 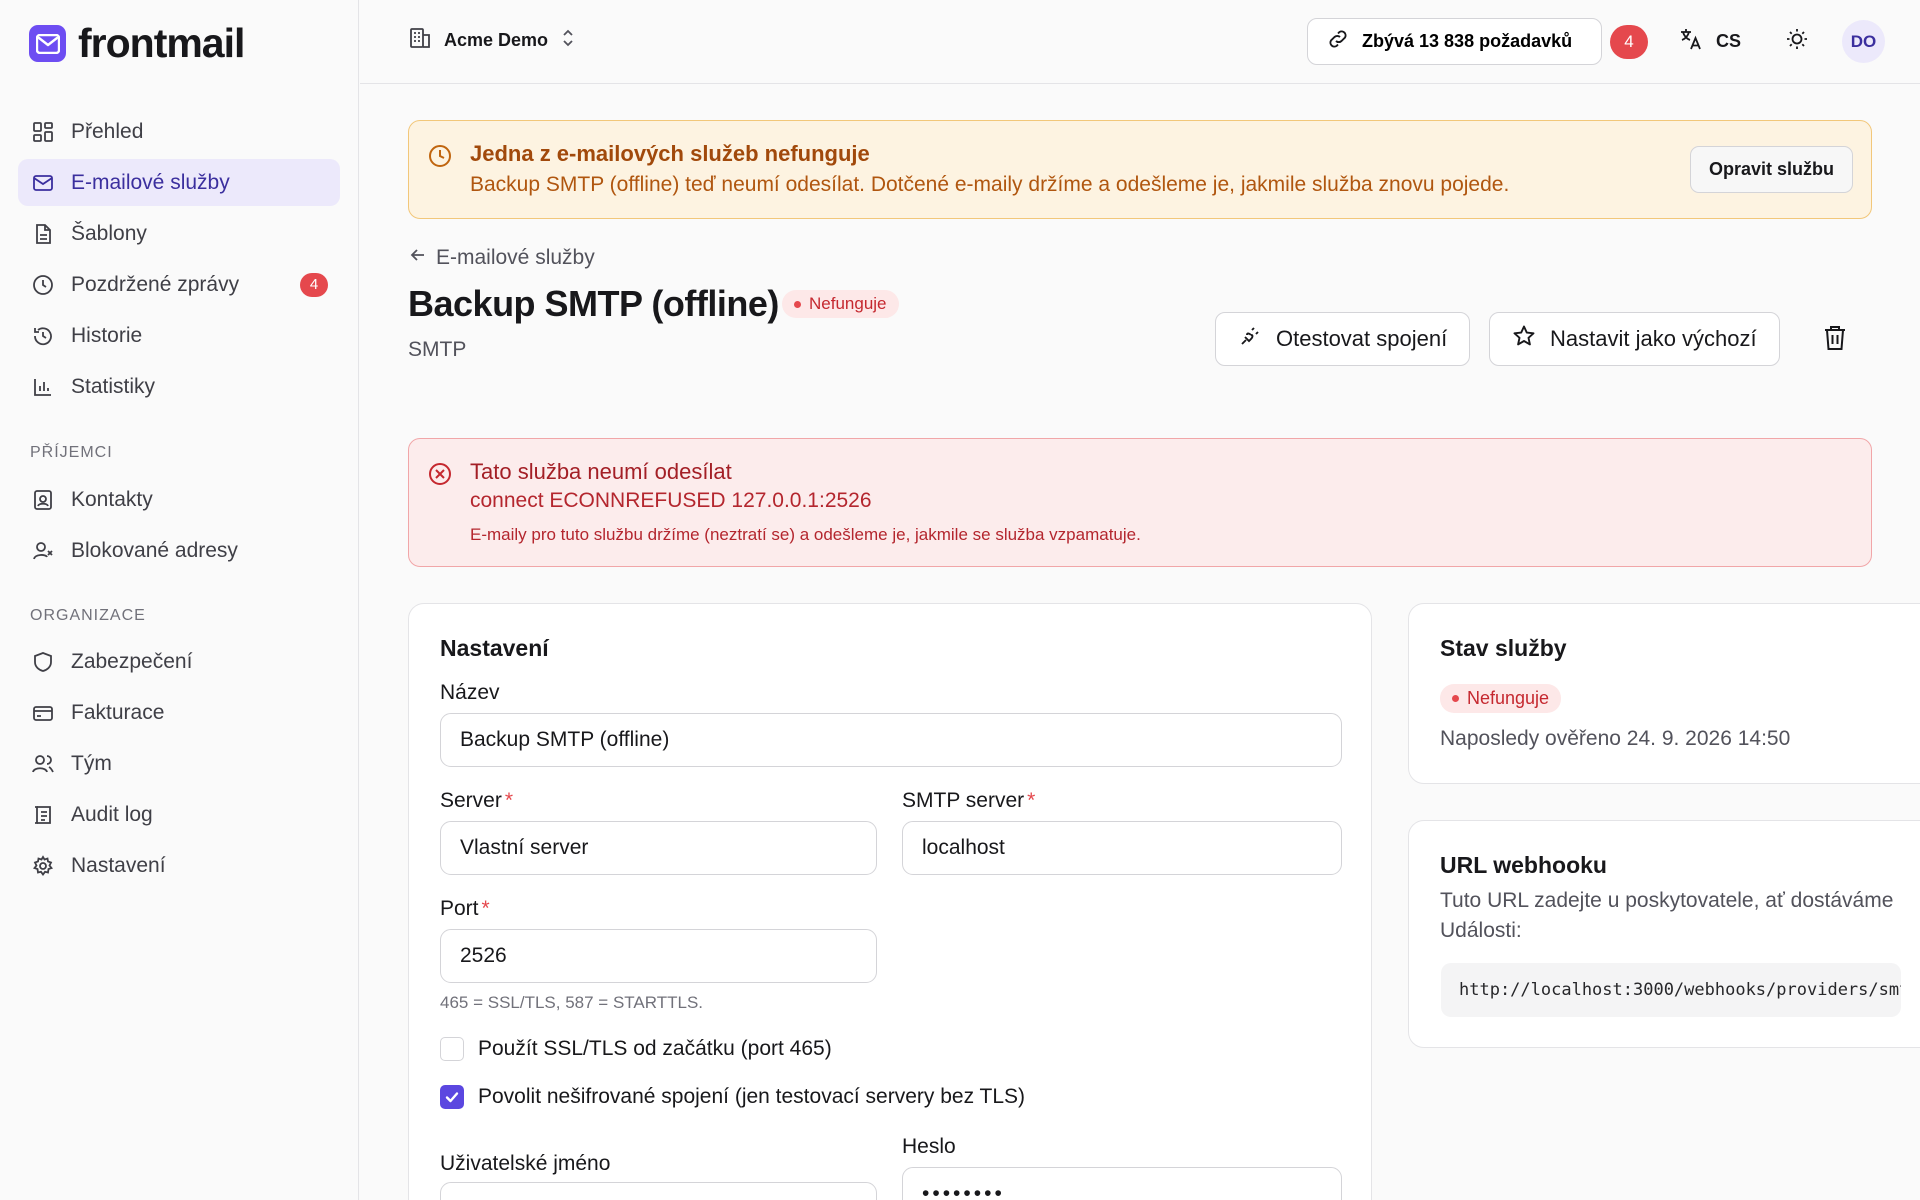 What do you see at coordinates (848, 303) in the screenshot?
I see `status-label: Nefunguje` at bounding box center [848, 303].